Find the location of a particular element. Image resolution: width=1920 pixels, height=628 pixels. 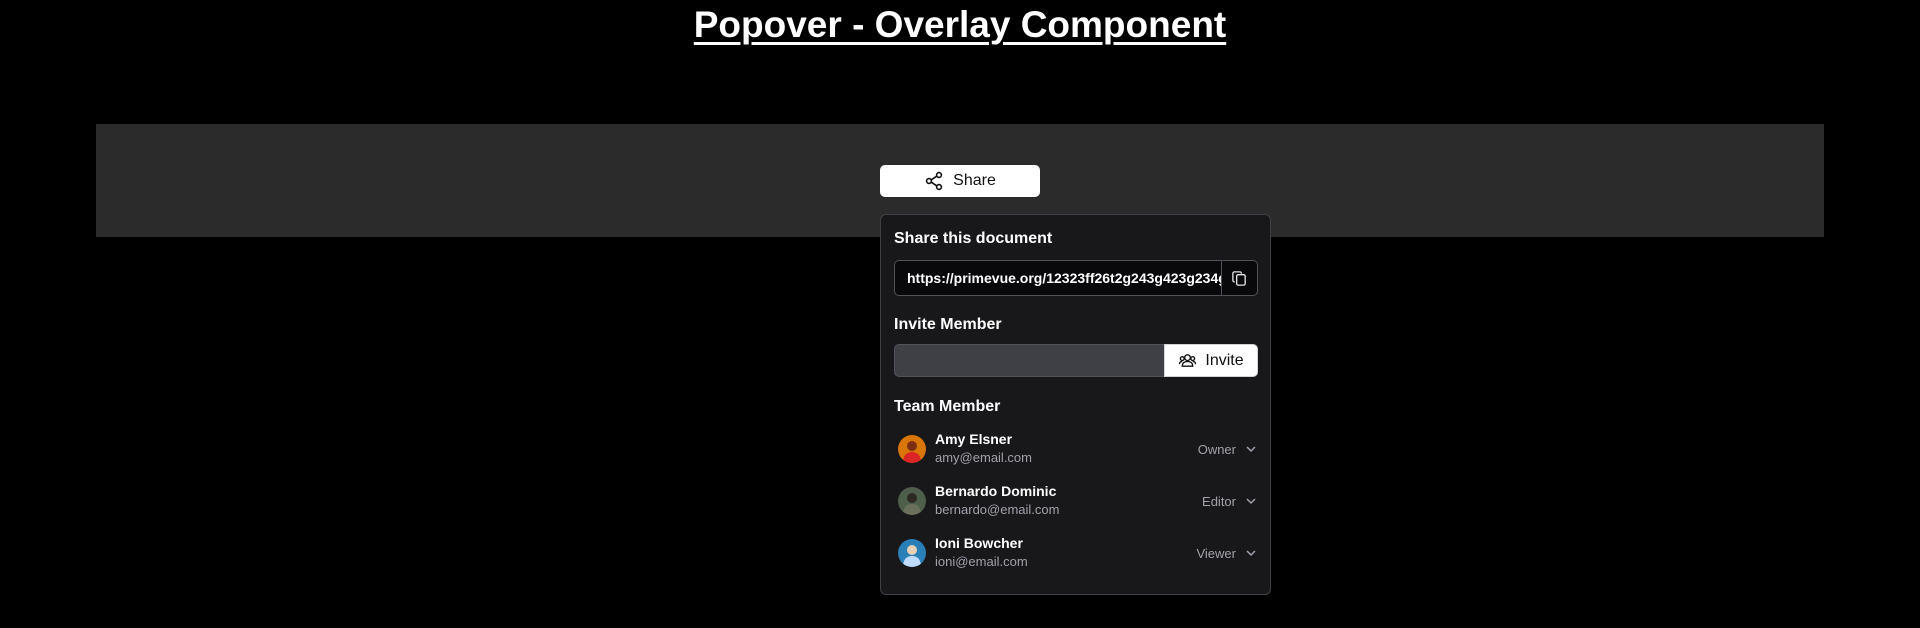

role-select: Viewer is located at coordinates (1227, 553).